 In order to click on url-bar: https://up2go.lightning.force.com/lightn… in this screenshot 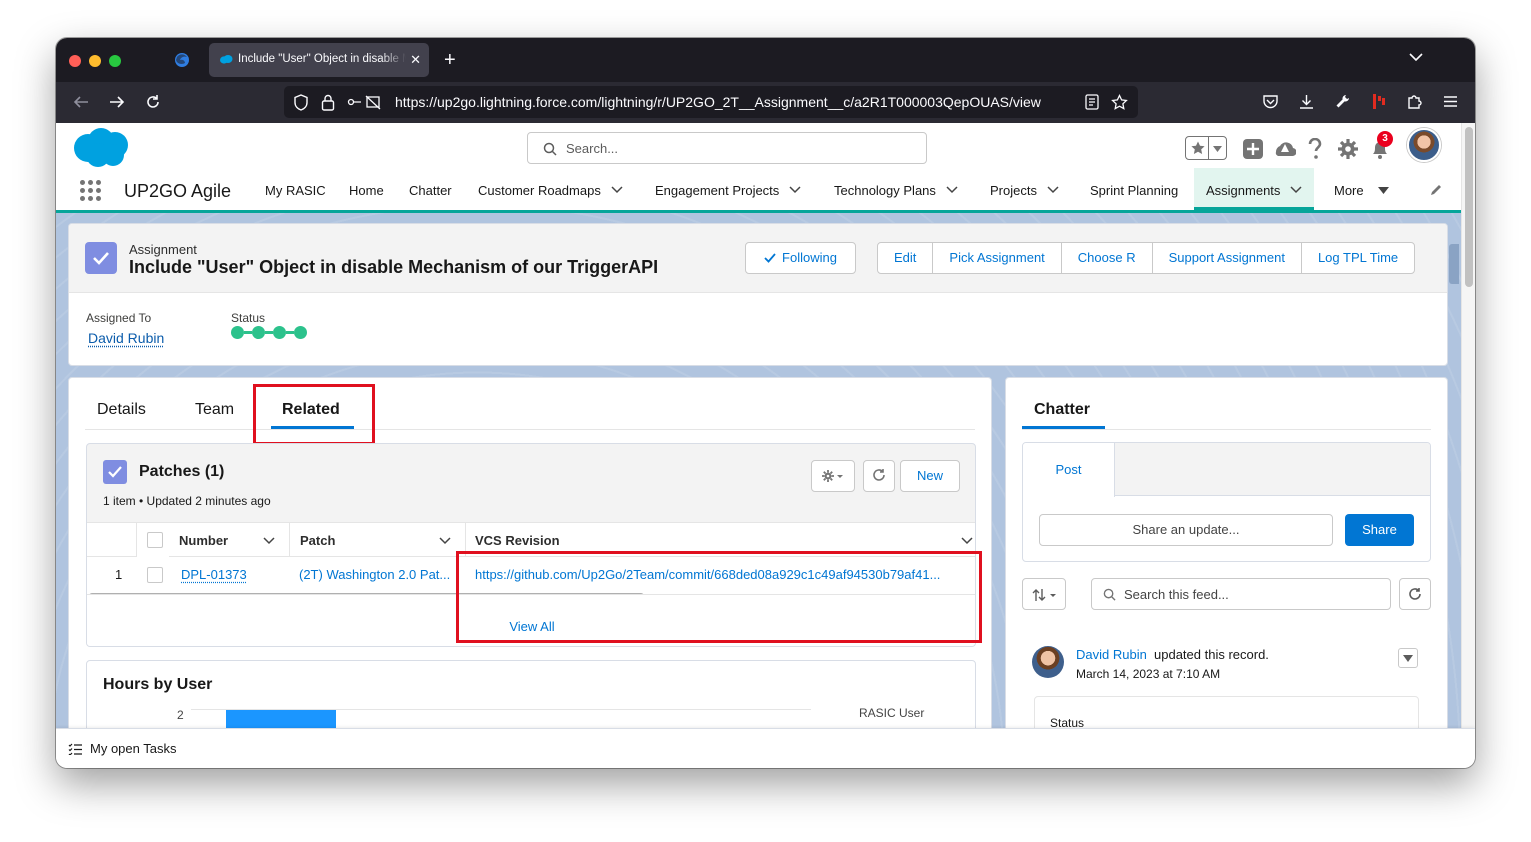, I will do `click(711, 102)`.